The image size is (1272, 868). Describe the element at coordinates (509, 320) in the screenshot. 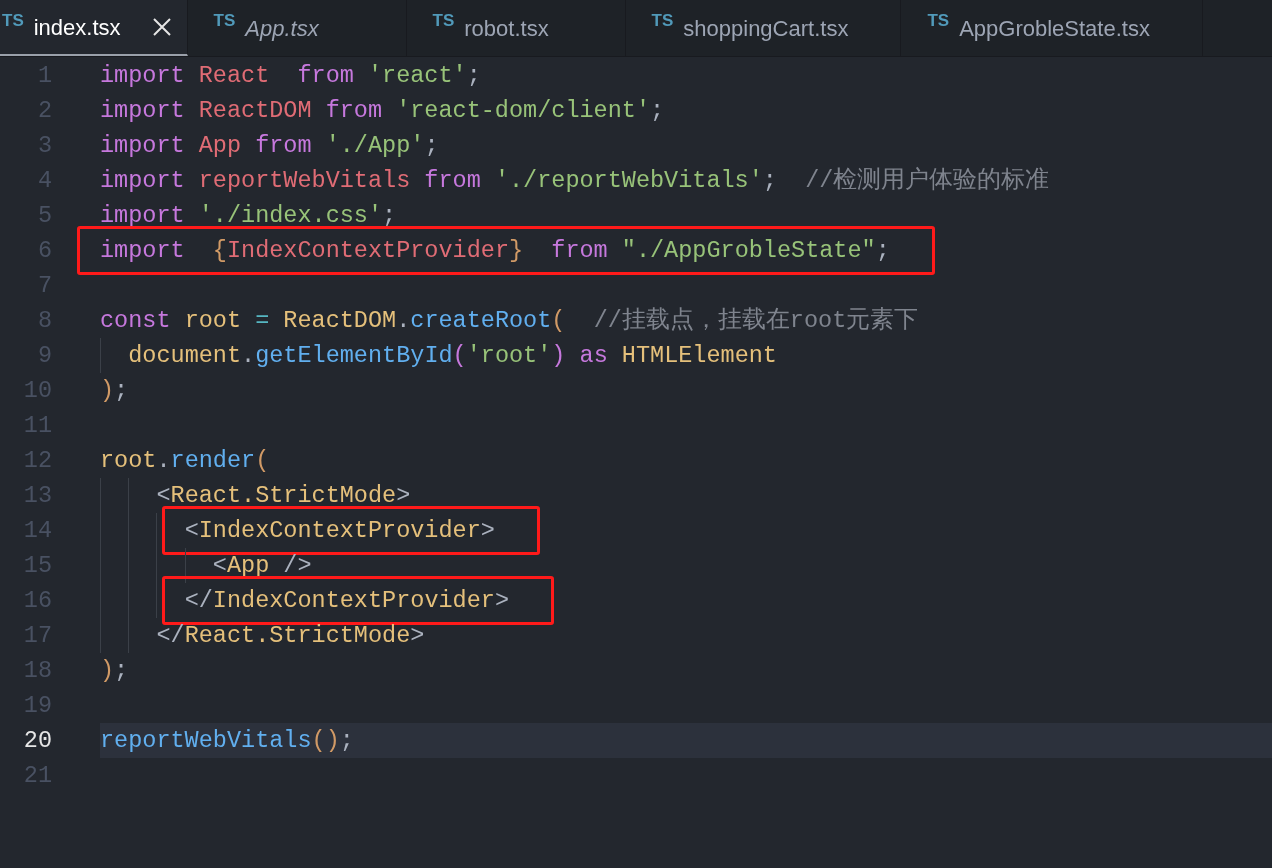

I see `code-line: const root = ReactDOM.createRoot( //挂载点，挂载在root元素下` at that location.